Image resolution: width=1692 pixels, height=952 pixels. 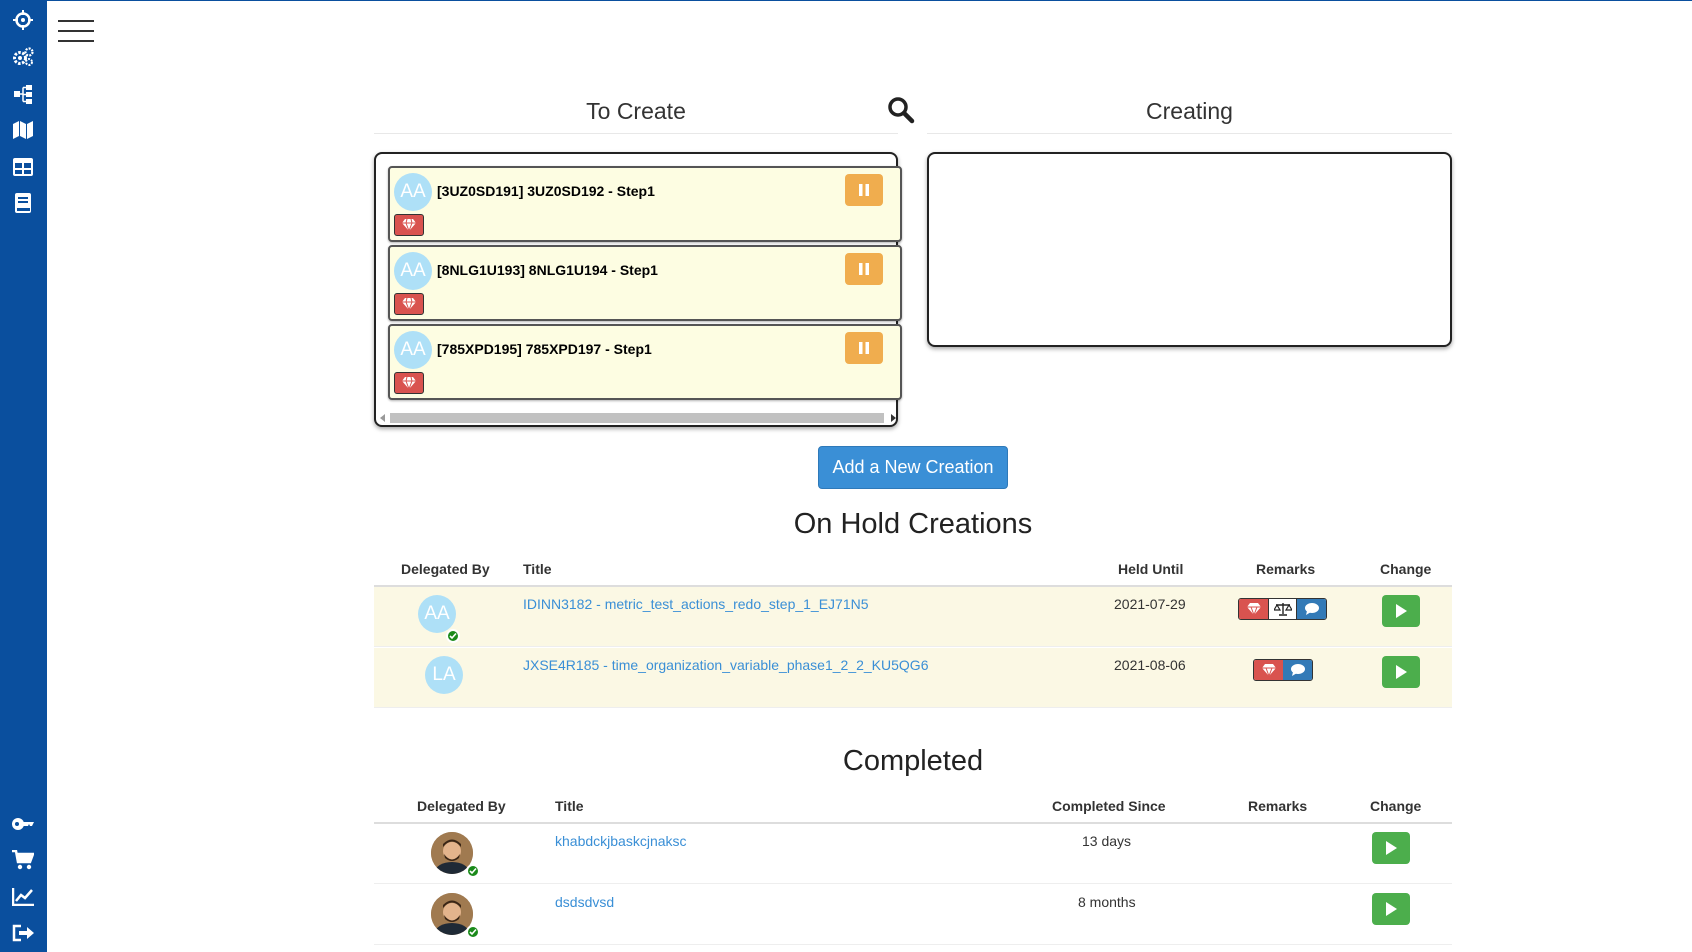 What do you see at coordinates (1150, 665) in the screenshot?
I see `held-until: 2021-08-06` at bounding box center [1150, 665].